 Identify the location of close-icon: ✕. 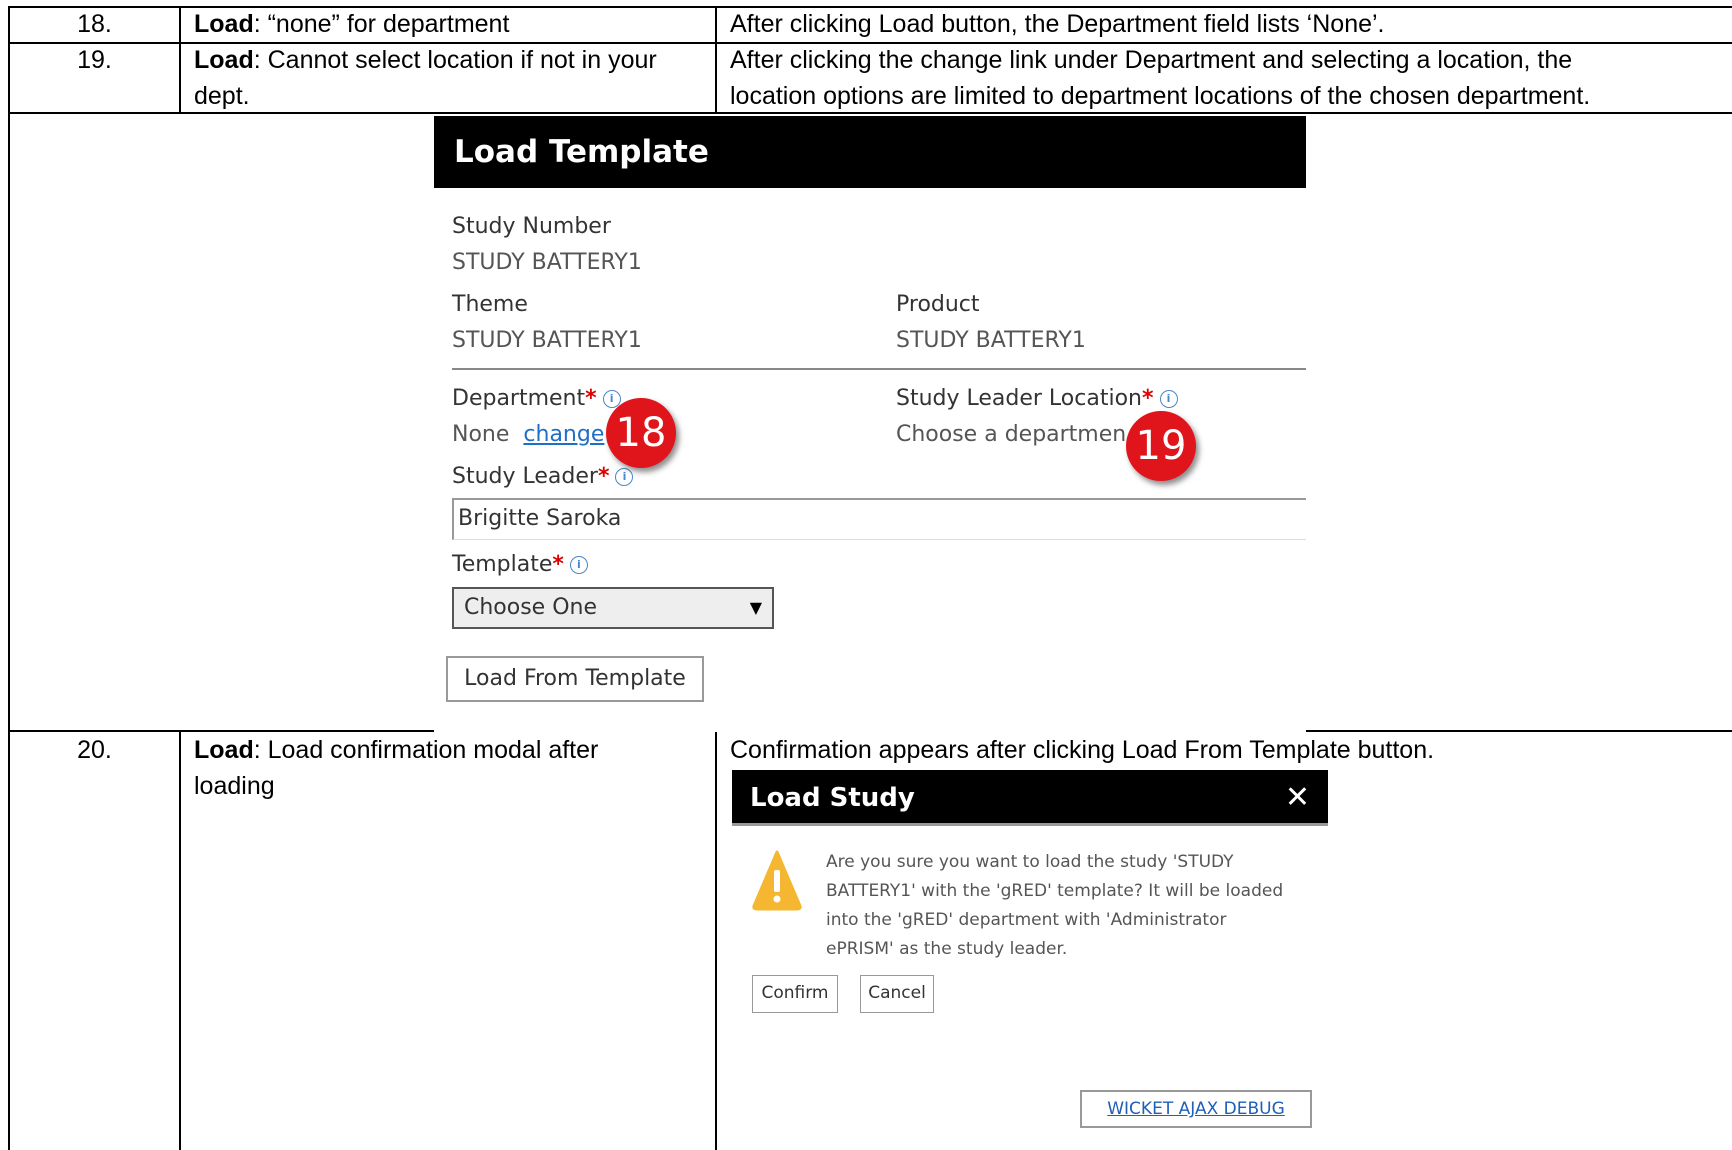
(1297, 798).